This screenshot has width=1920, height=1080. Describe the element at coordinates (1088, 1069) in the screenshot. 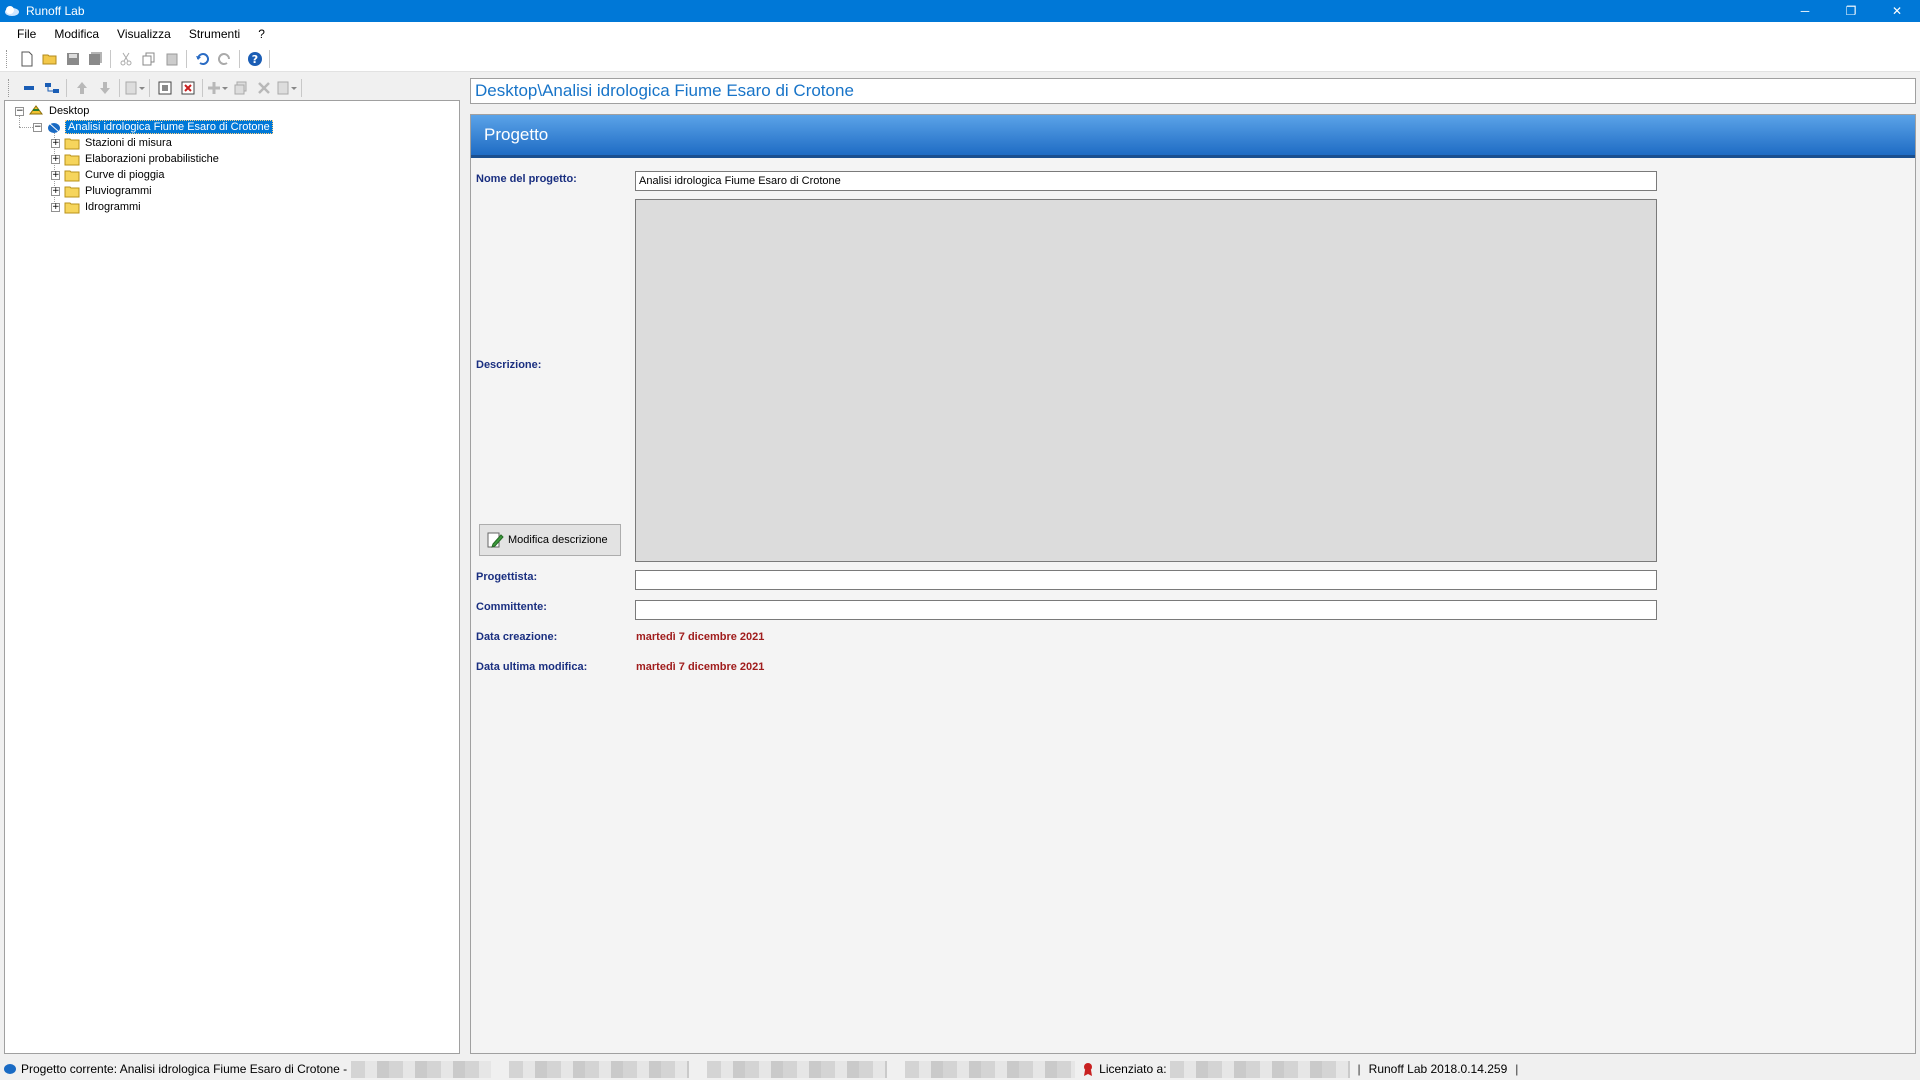

I see `license-ribbon-icon` at that location.